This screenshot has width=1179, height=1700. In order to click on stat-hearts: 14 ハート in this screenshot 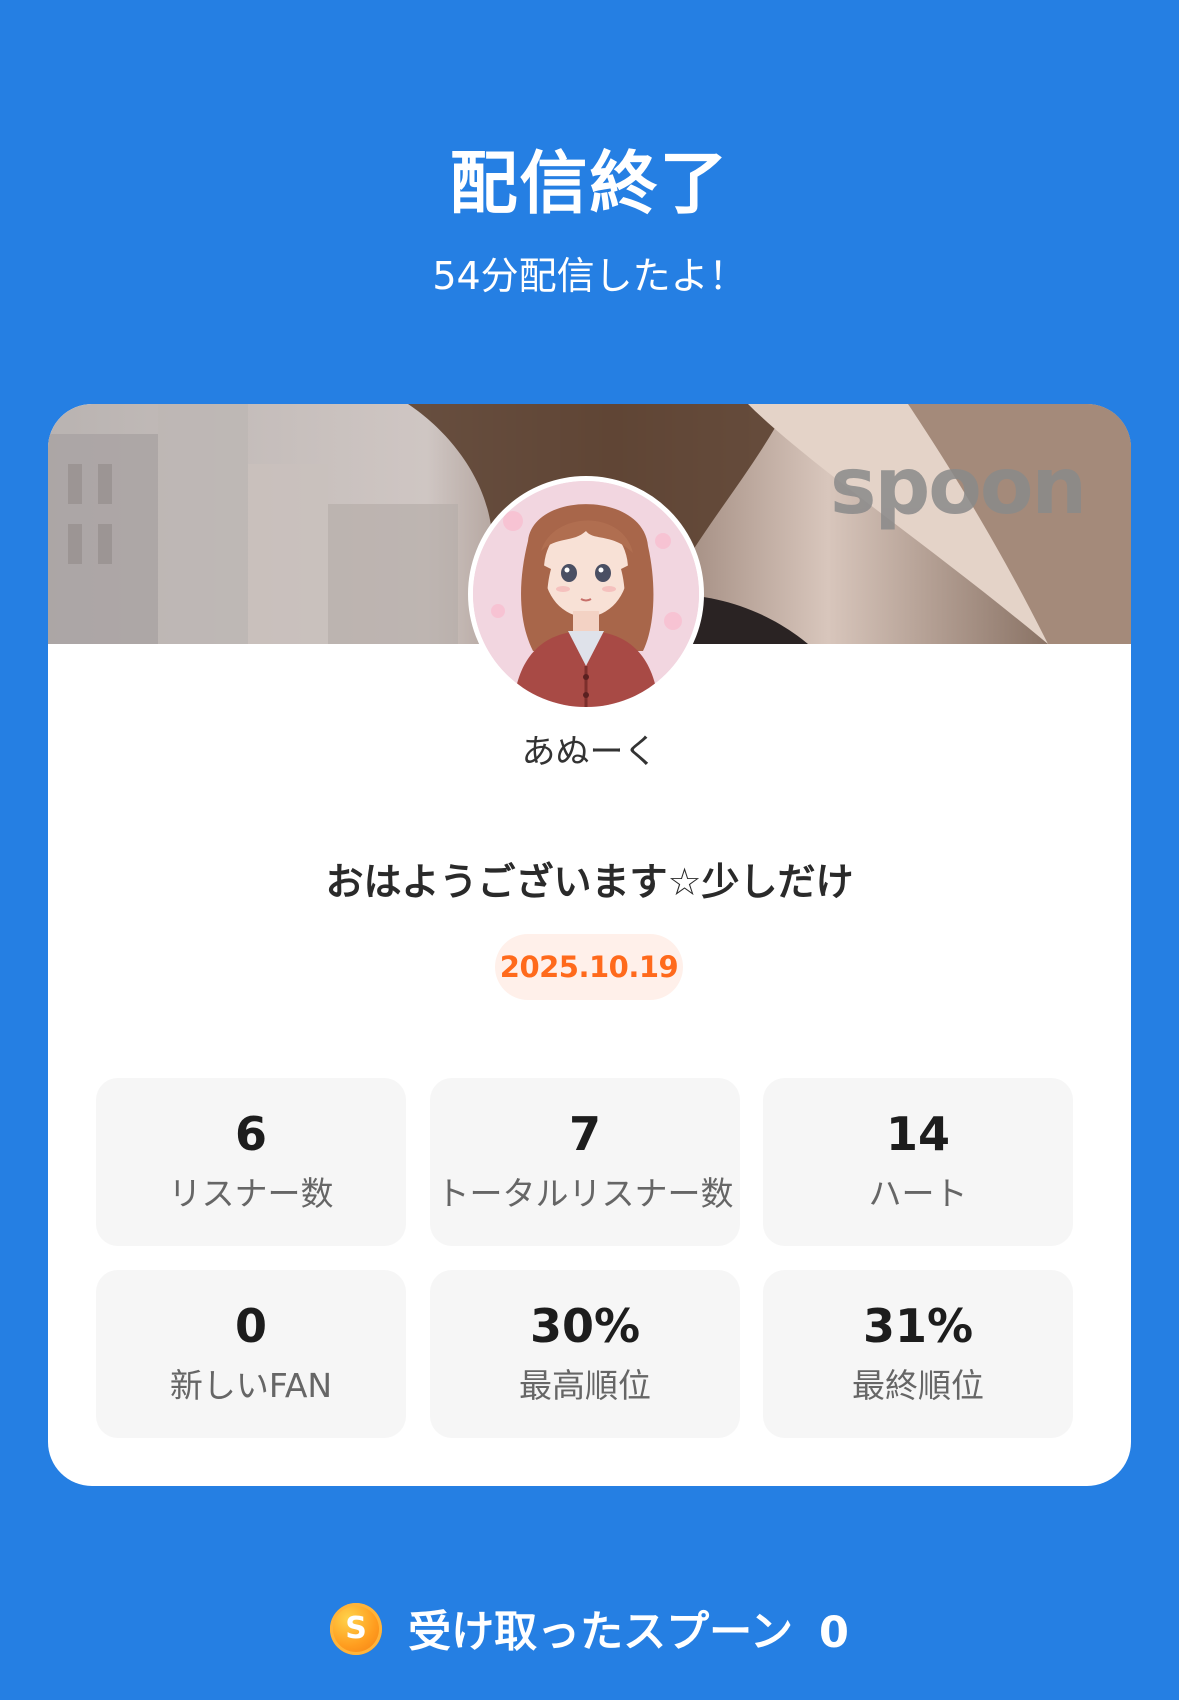, I will do `click(918, 1162)`.